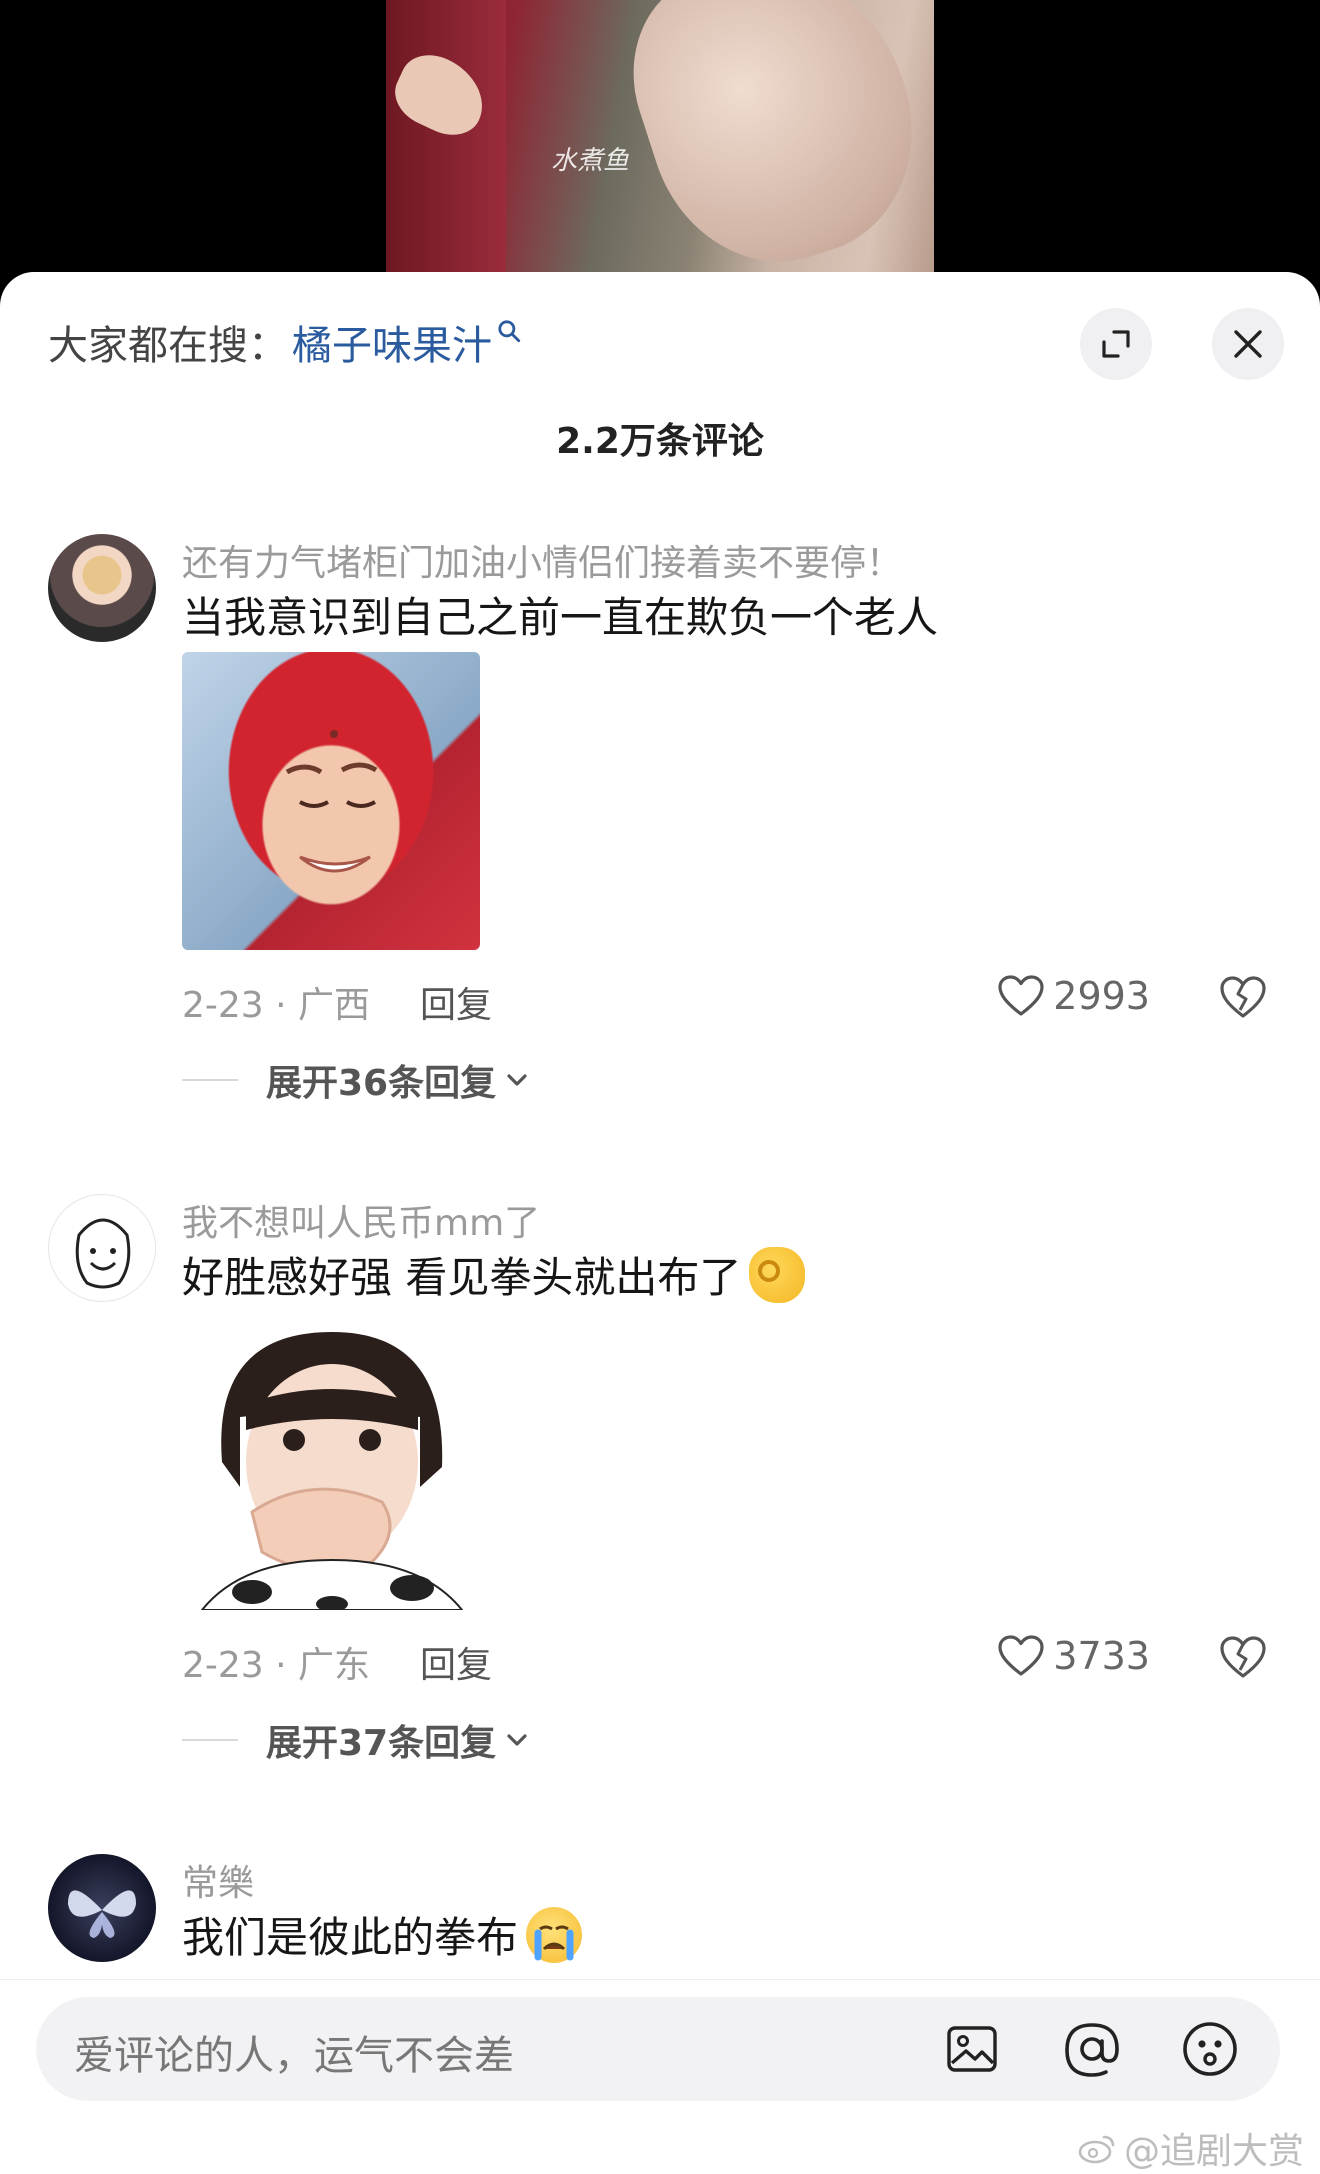 This screenshot has height=2174, width=1320. I want to click on expand-replies-button: 展开36条回复, so click(357, 1080).